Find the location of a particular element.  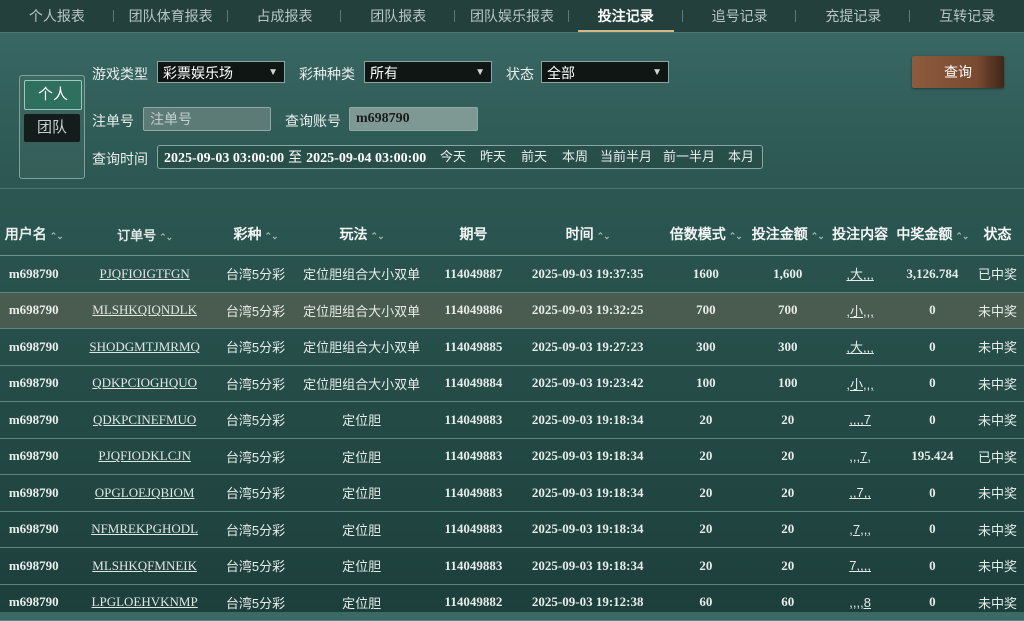

header-win: 中奖金额⌃⌄ is located at coordinates (932, 234).